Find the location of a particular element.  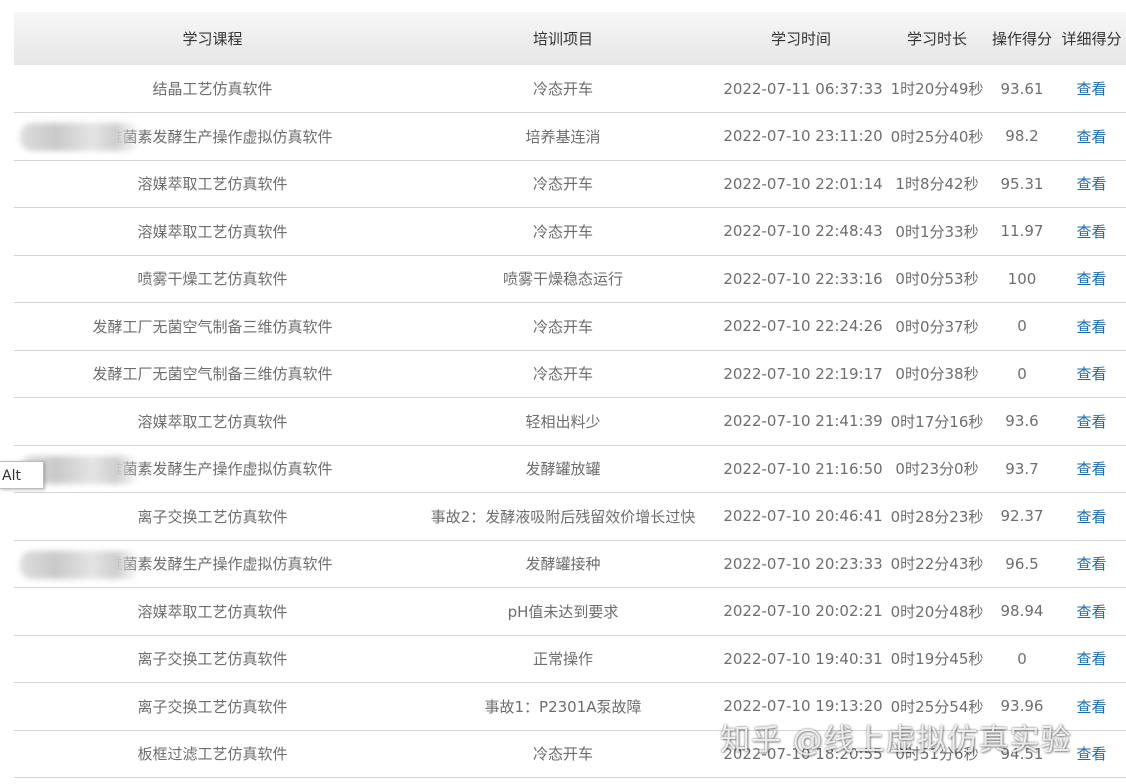

row-duration-text: 0时22分43秒 is located at coordinates (937, 564).